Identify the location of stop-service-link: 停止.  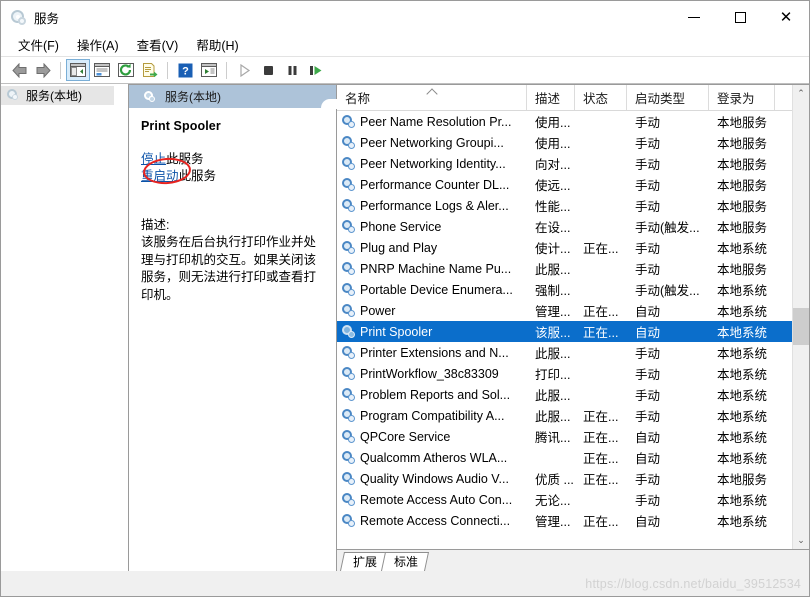
(153, 159).